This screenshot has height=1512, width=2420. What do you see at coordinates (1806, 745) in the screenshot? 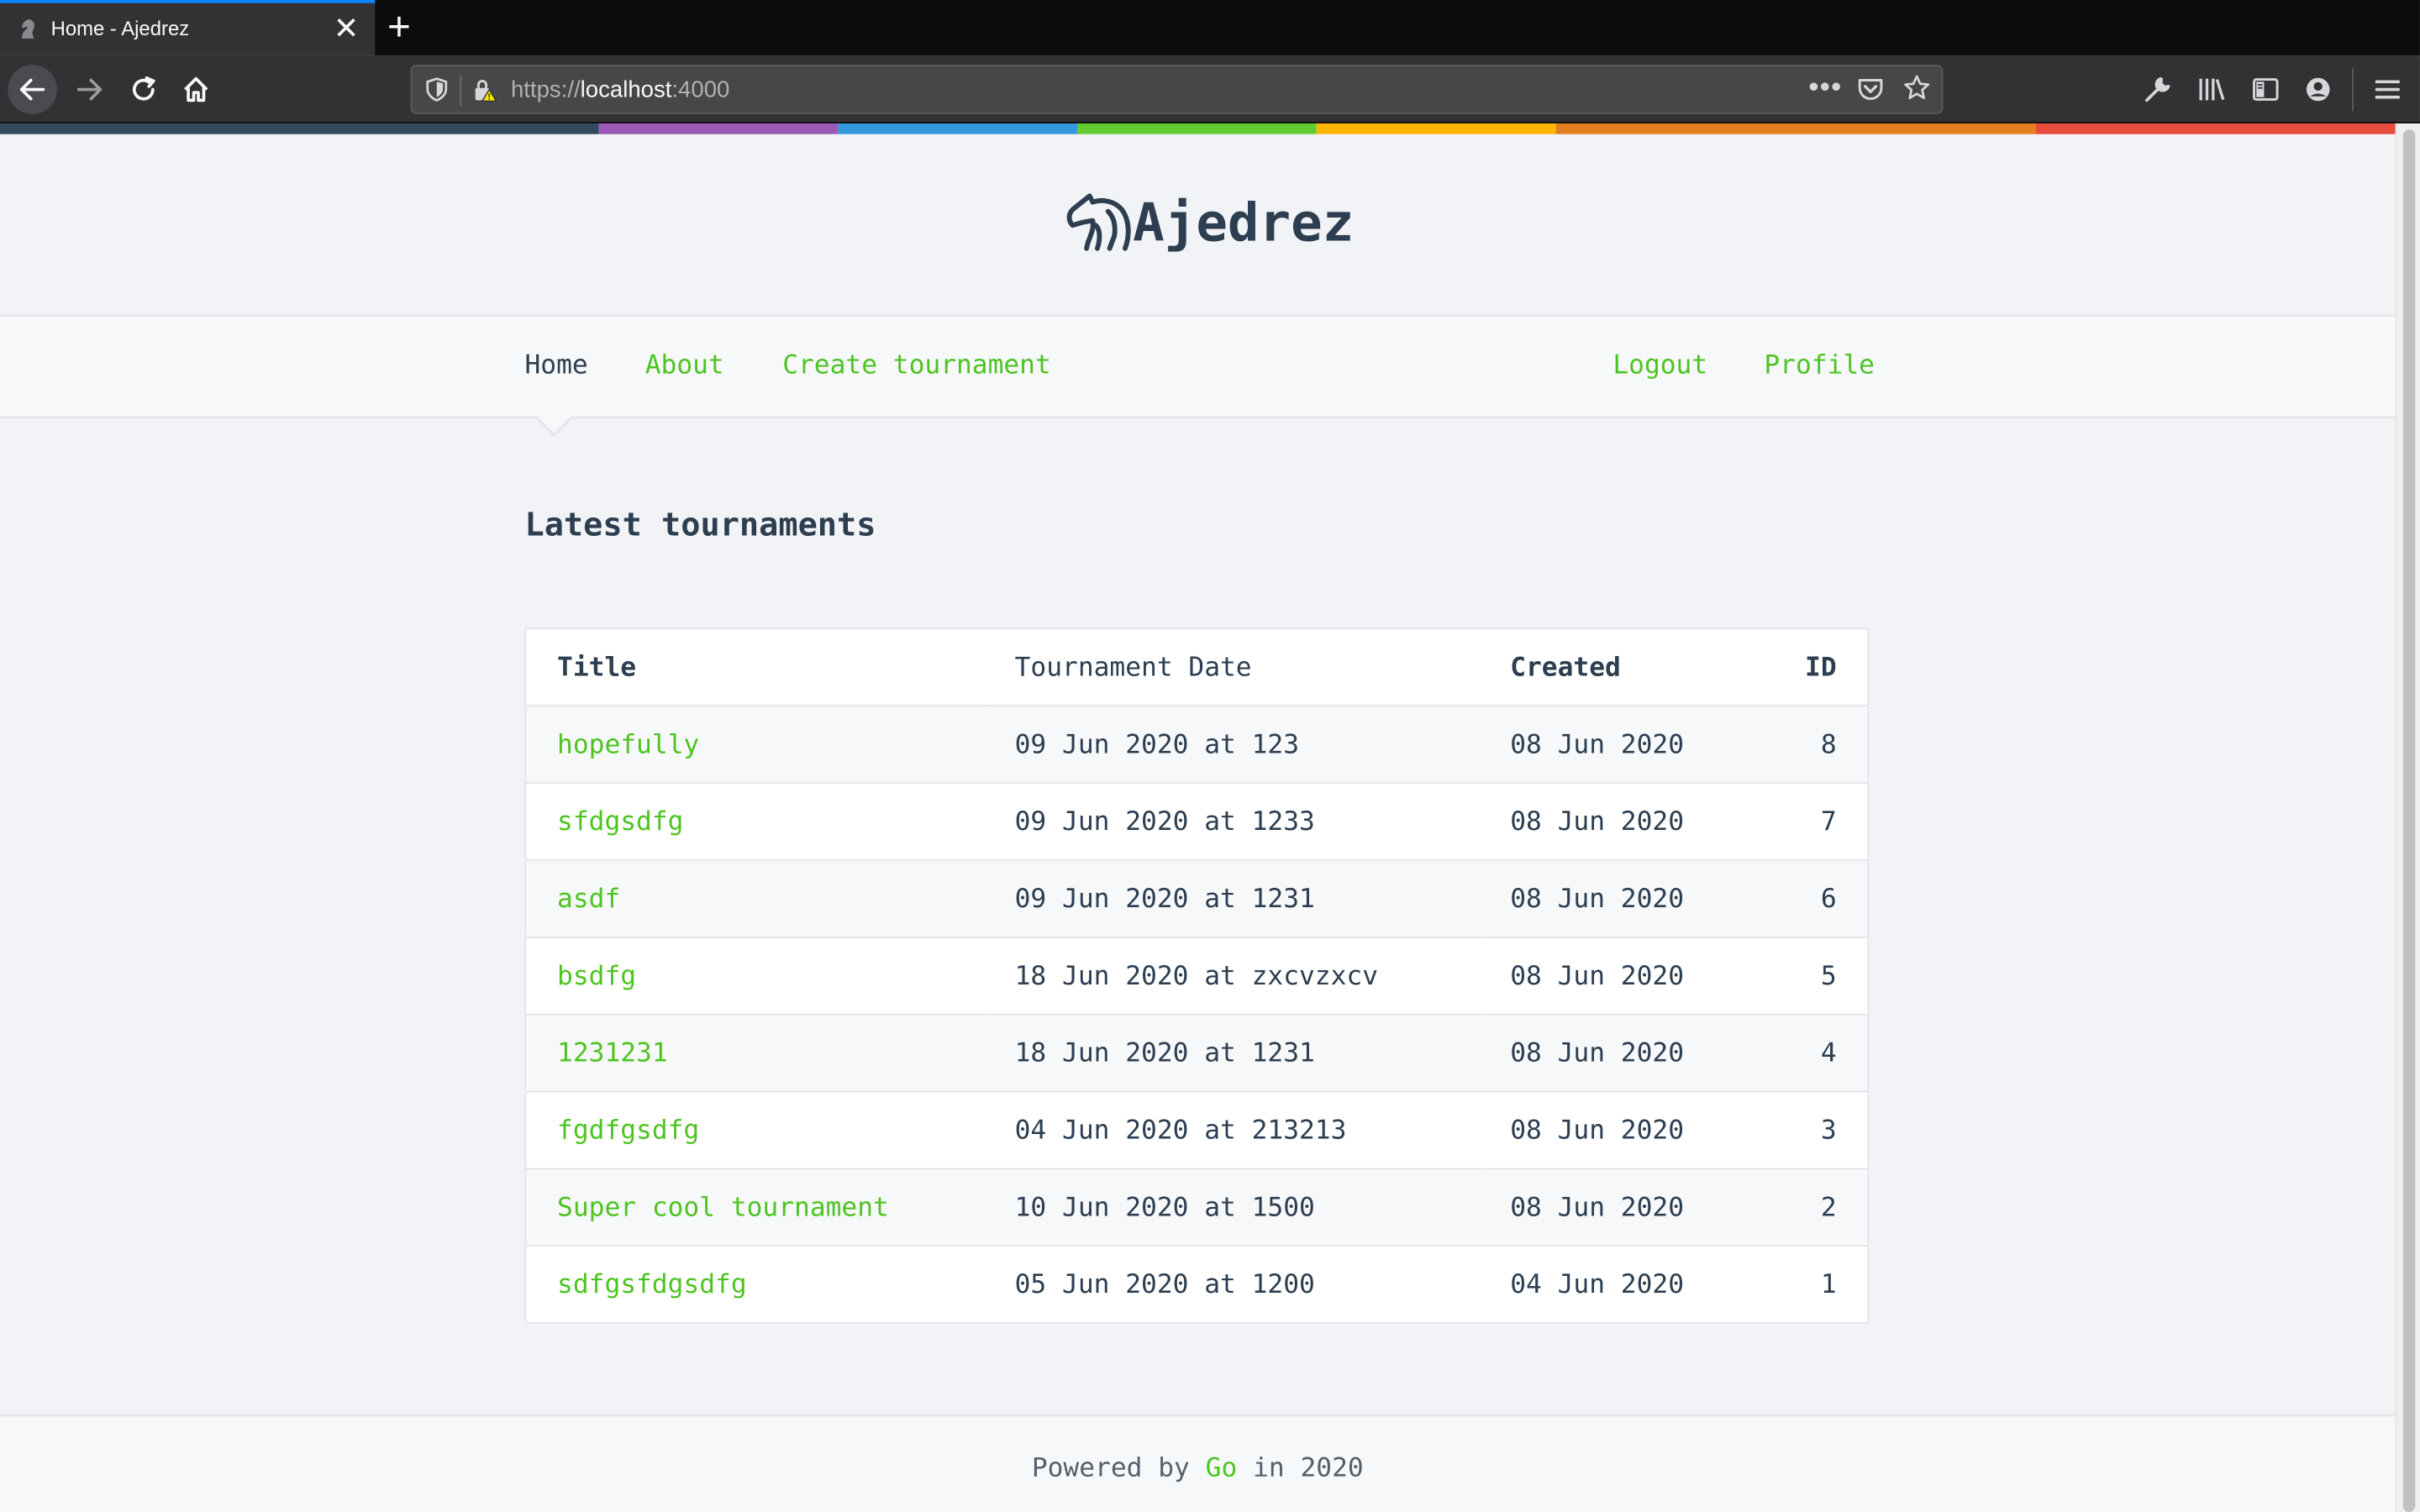
I see `tournament-id: 8` at bounding box center [1806, 745].